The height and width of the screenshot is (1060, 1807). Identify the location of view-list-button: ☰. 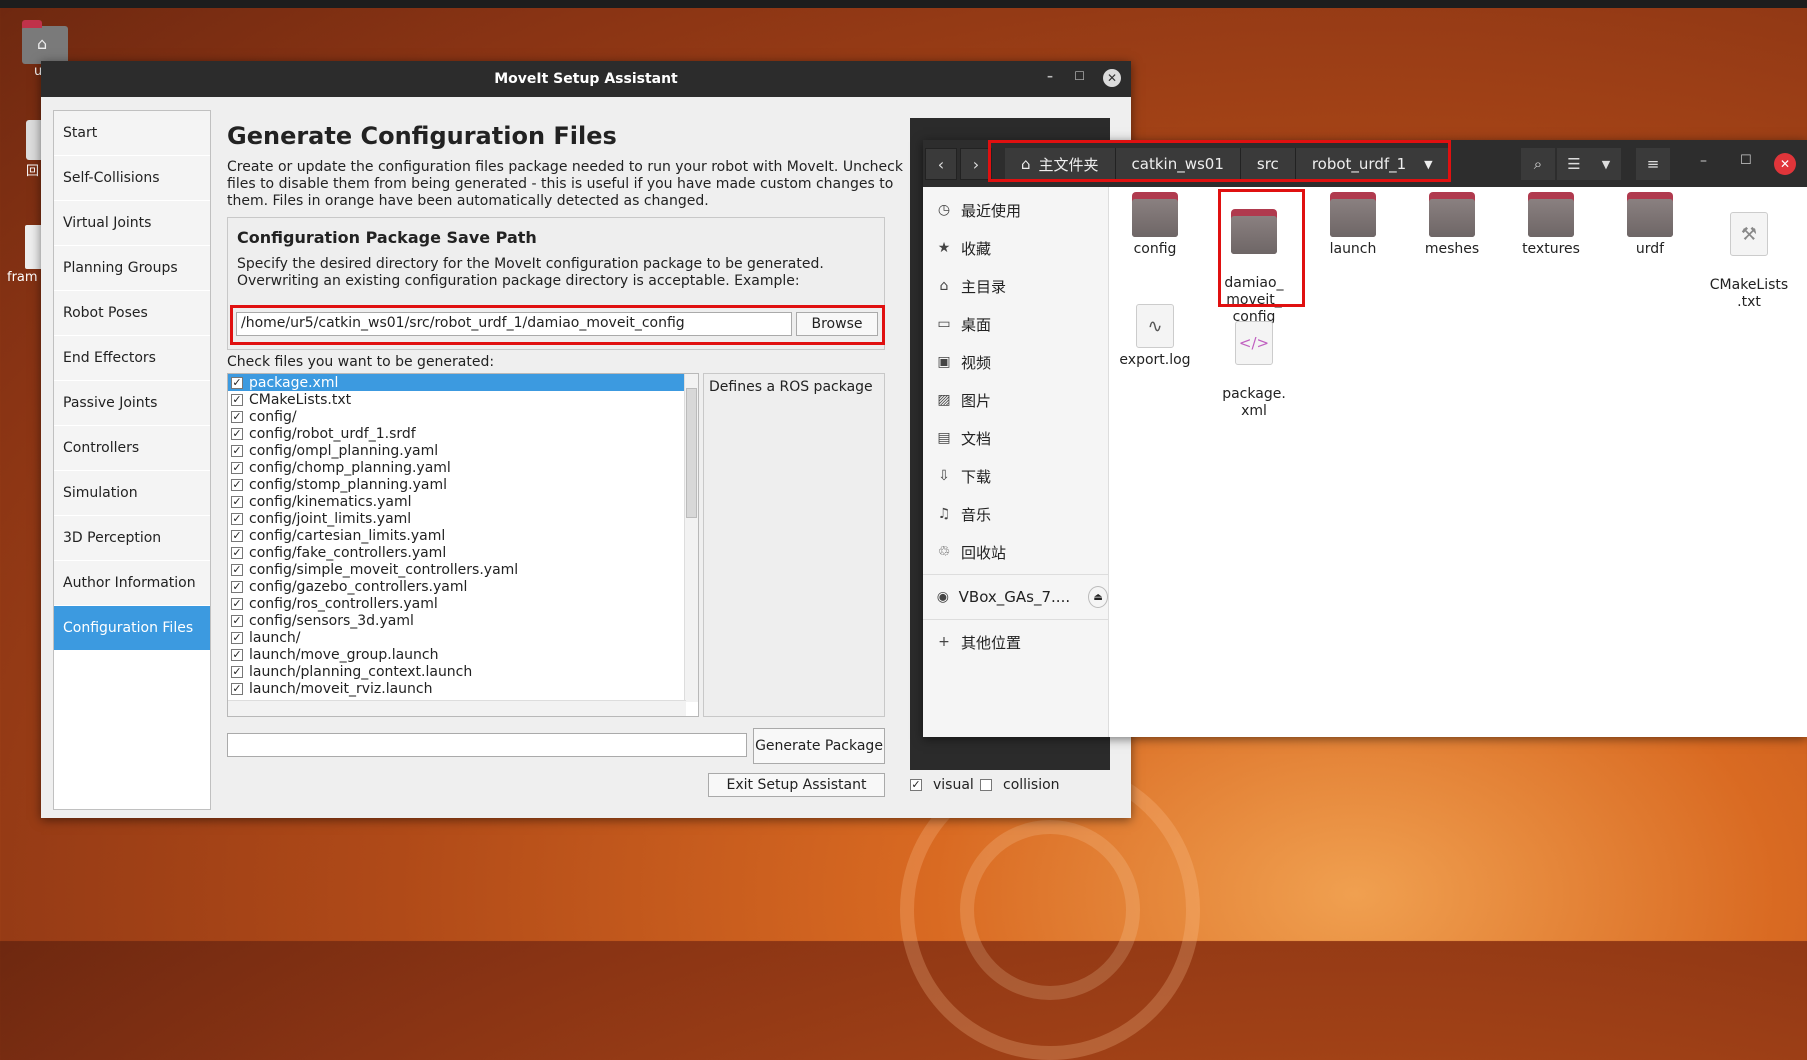
(1574, 164).